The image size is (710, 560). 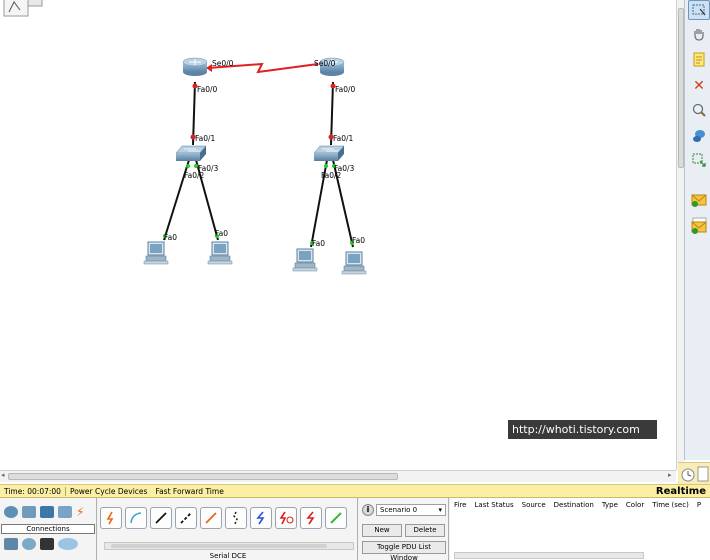 What do you see at coordinates (170, 237) in the screenshot?
I see `label-pc1-fa: Fa0` at bounding box center [170, 237].